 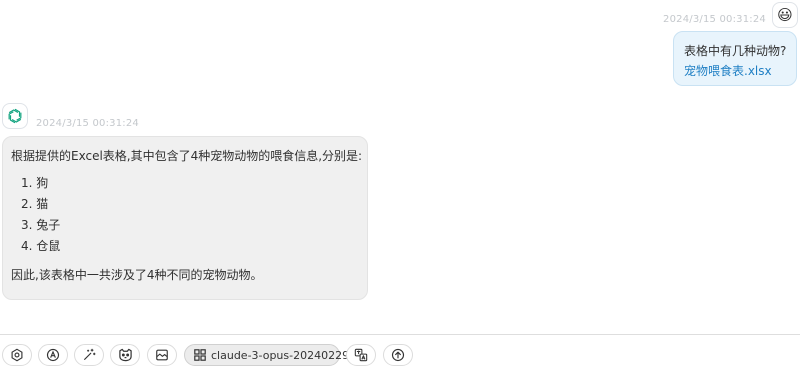 I want to click on user-avatar: 😃, so click(x=785, y=15).